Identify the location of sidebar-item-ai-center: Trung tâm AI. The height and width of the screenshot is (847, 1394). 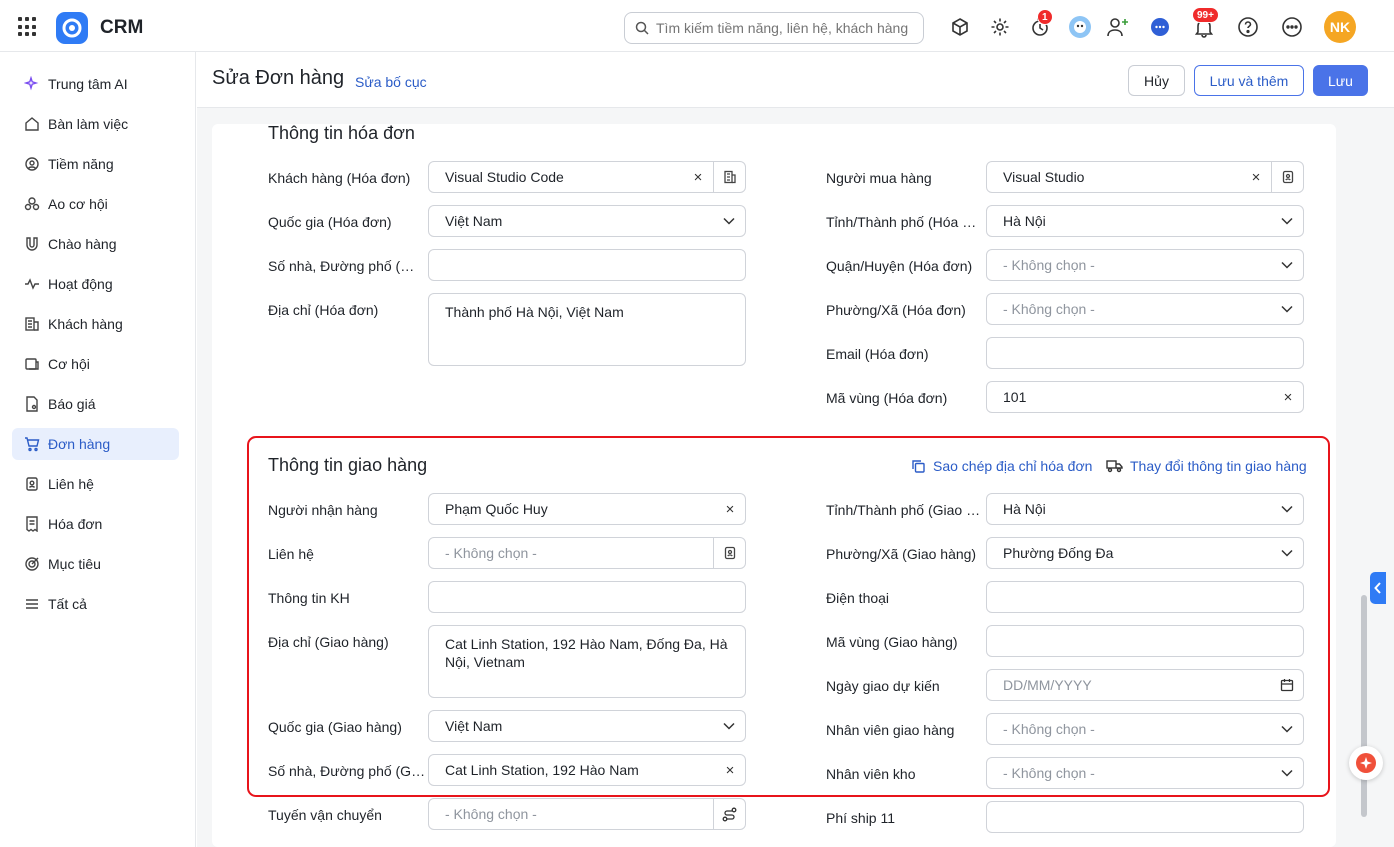
(95, 84).